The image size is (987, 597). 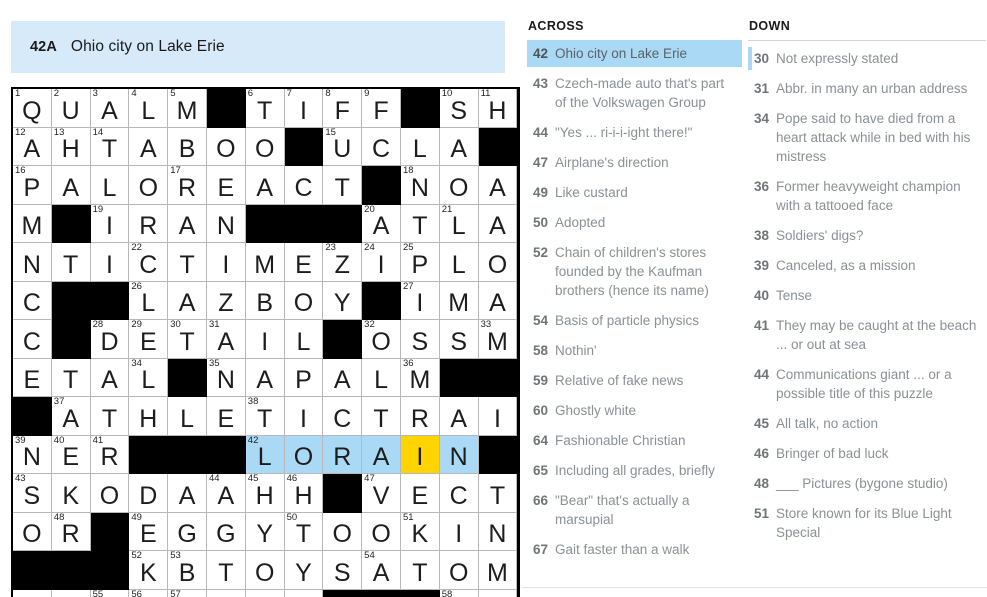 I want to click on grid-cell: 57E, so click(x=187, y=593).